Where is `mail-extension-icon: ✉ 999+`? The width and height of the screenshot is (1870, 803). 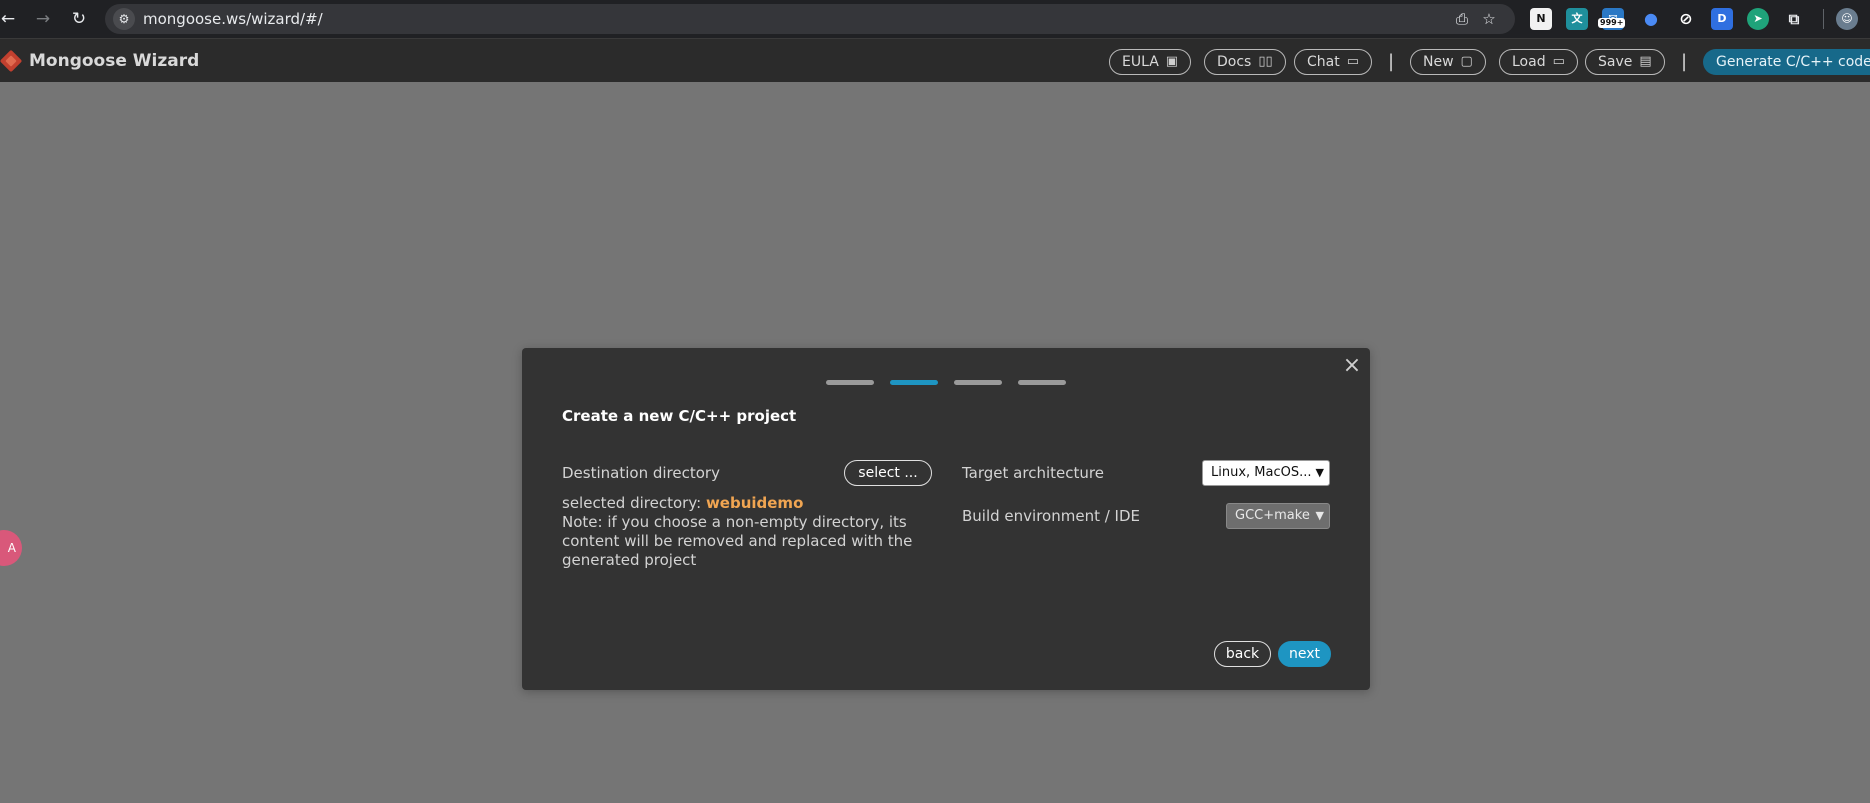 mail-extension-icon: ✉ 999+ is located at coordinates (1612, 19).